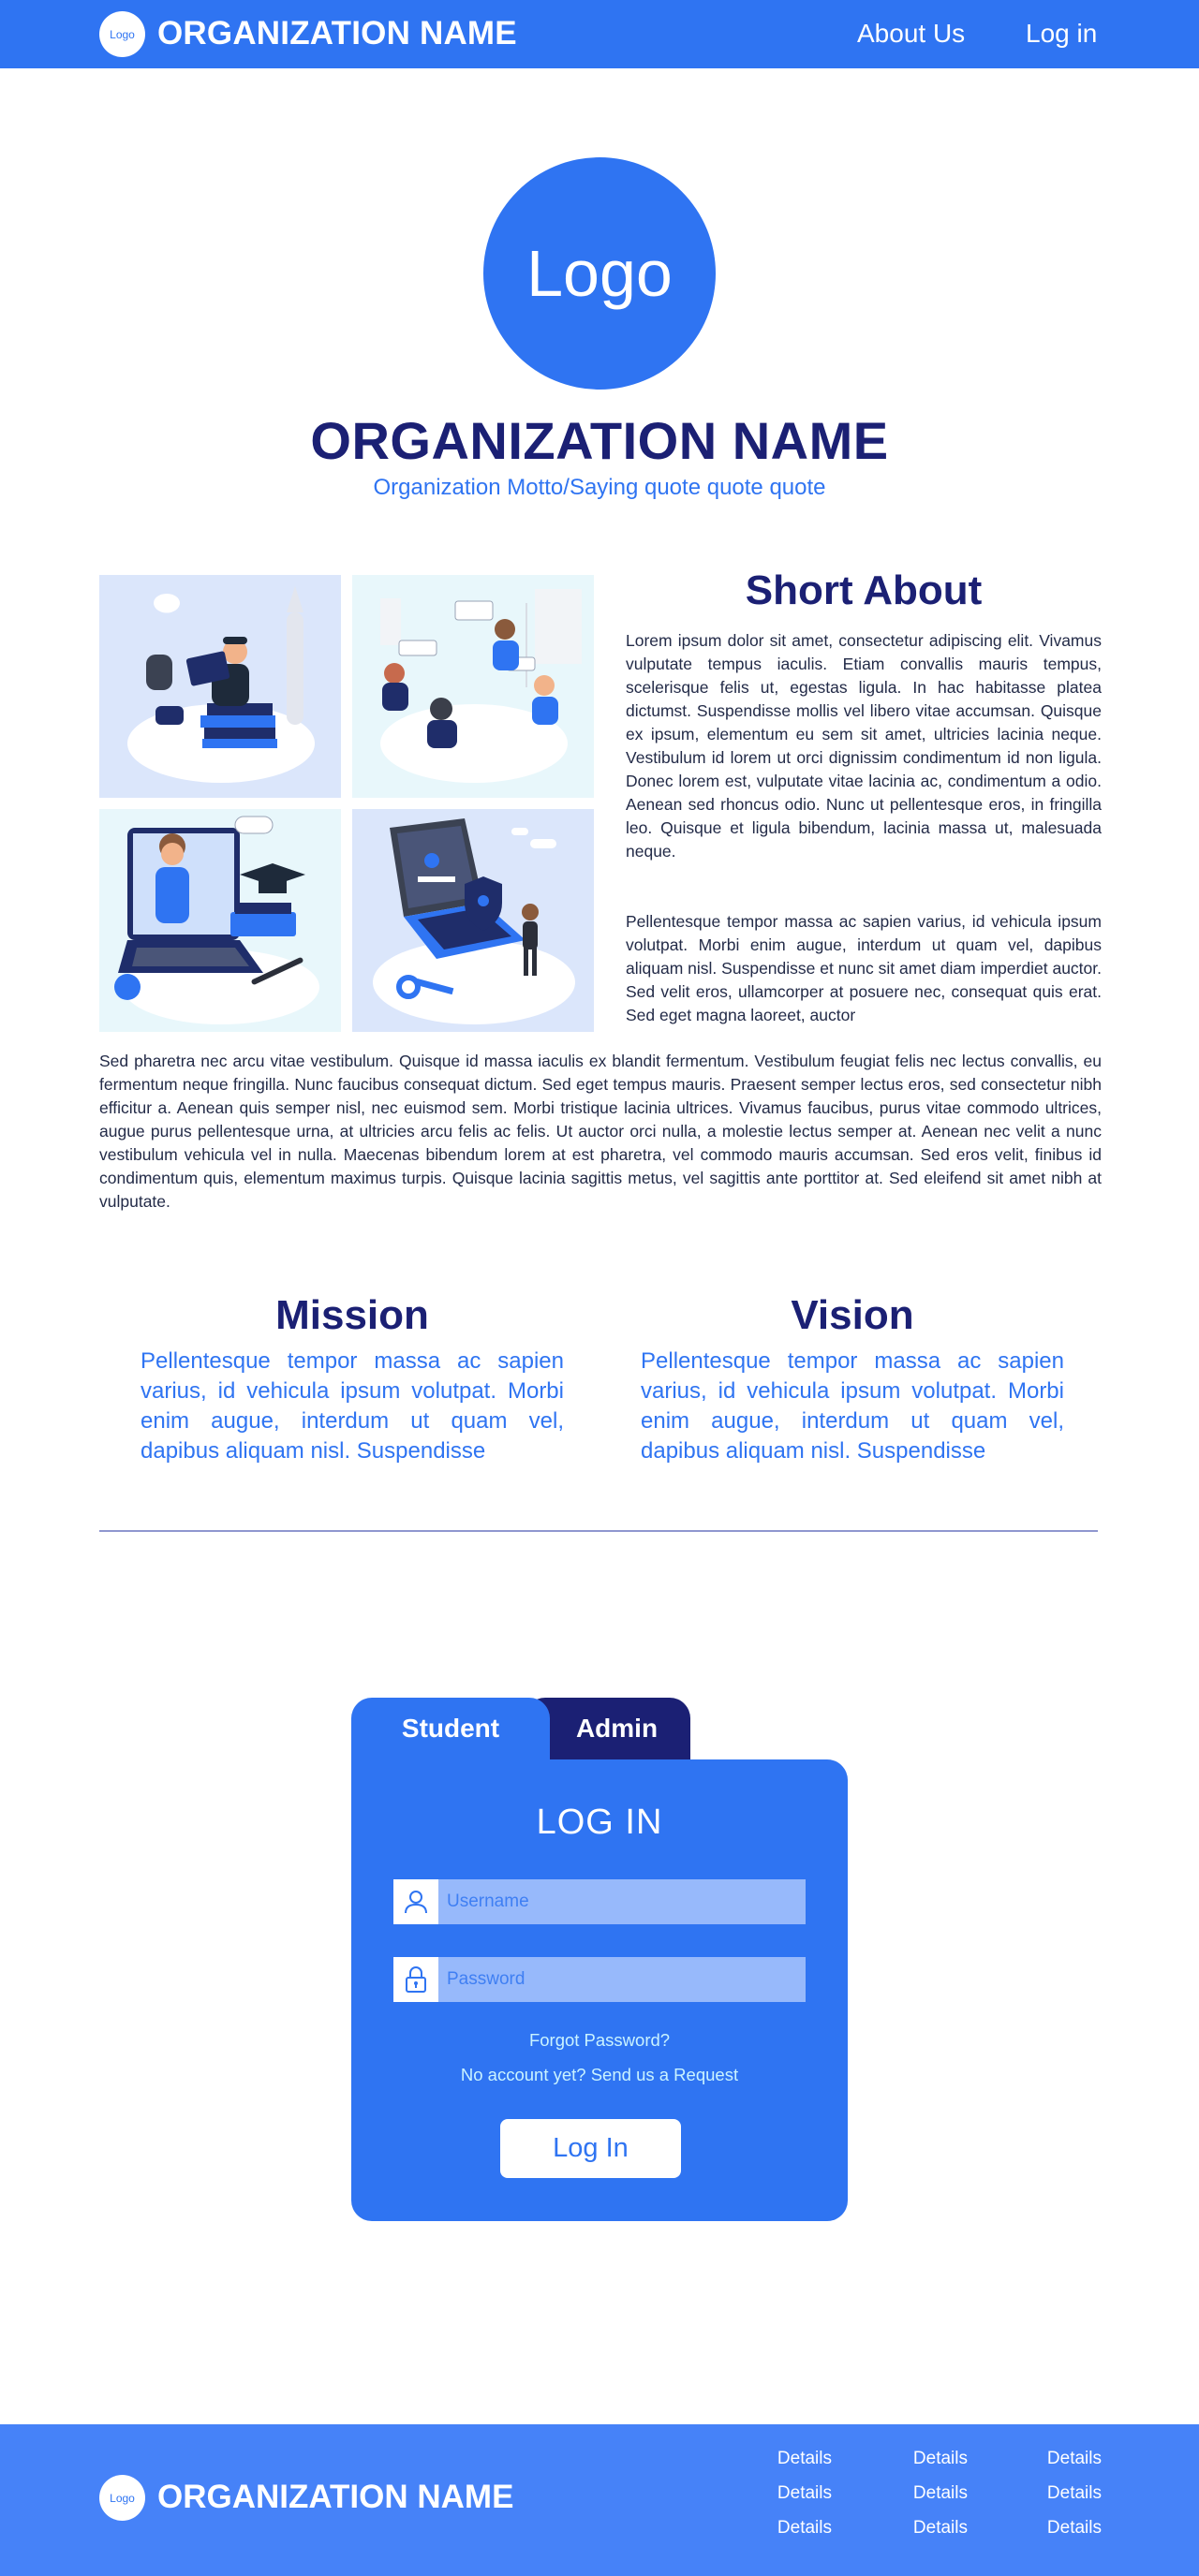 The image size is (1199, 2576). Describe the element at coordinates (415, 1901) in the screenshot. I see `user-icon` at that location.